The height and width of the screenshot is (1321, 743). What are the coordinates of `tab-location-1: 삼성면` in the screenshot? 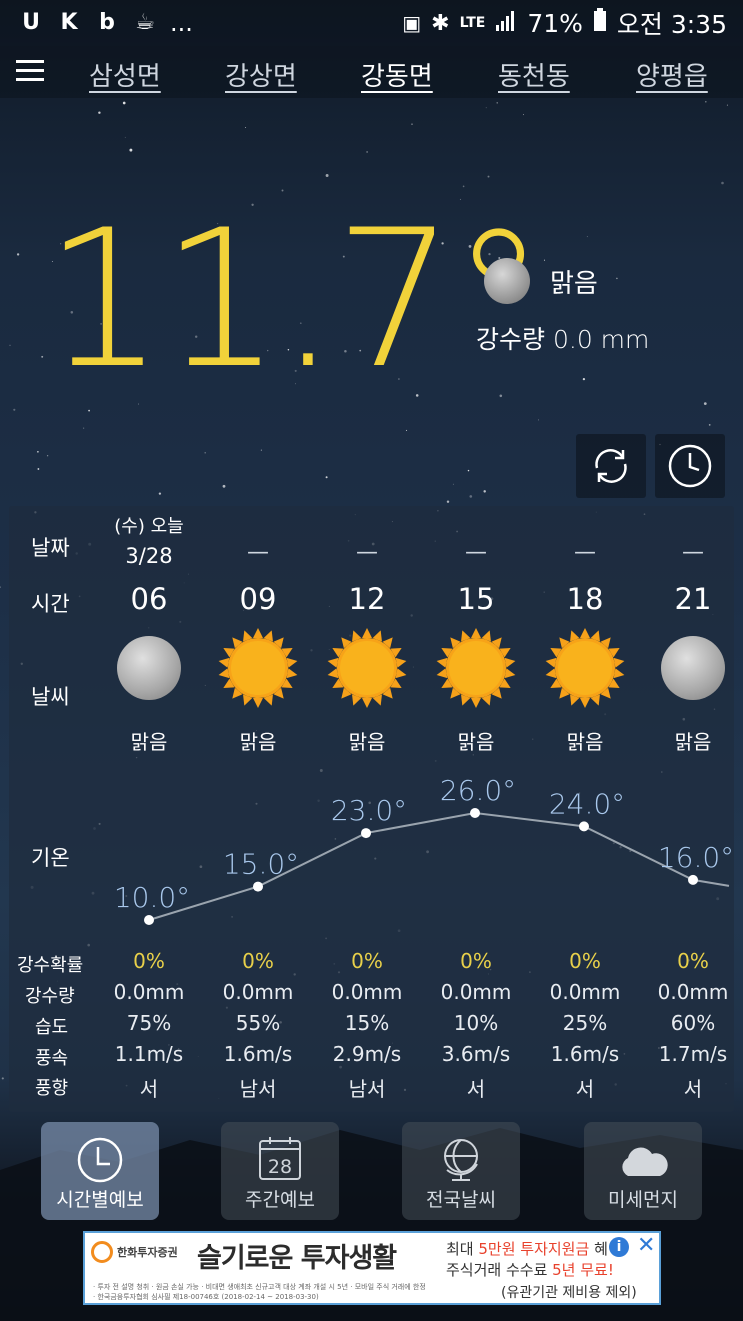 It's located at (125, 74).